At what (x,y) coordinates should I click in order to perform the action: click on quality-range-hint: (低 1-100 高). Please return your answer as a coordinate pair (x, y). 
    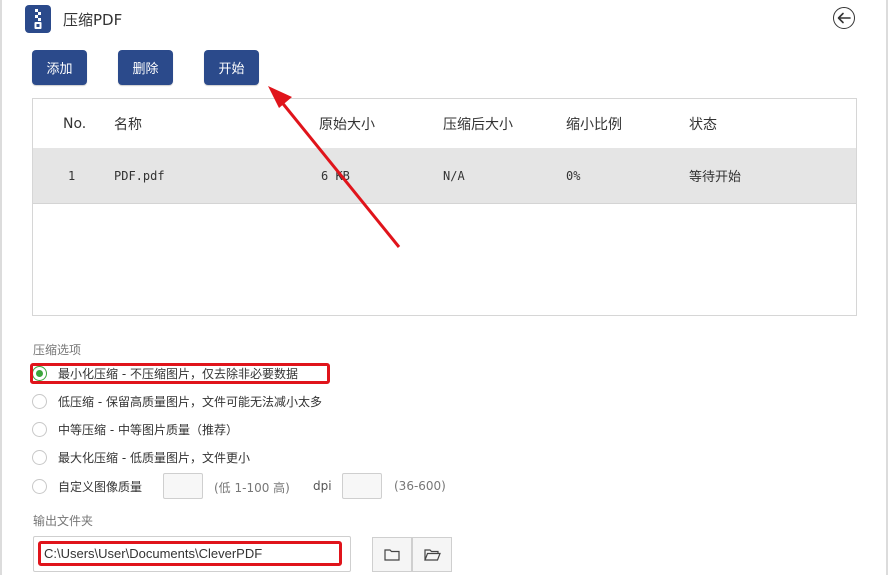
    Looking at the image, I should click on (252, 488).